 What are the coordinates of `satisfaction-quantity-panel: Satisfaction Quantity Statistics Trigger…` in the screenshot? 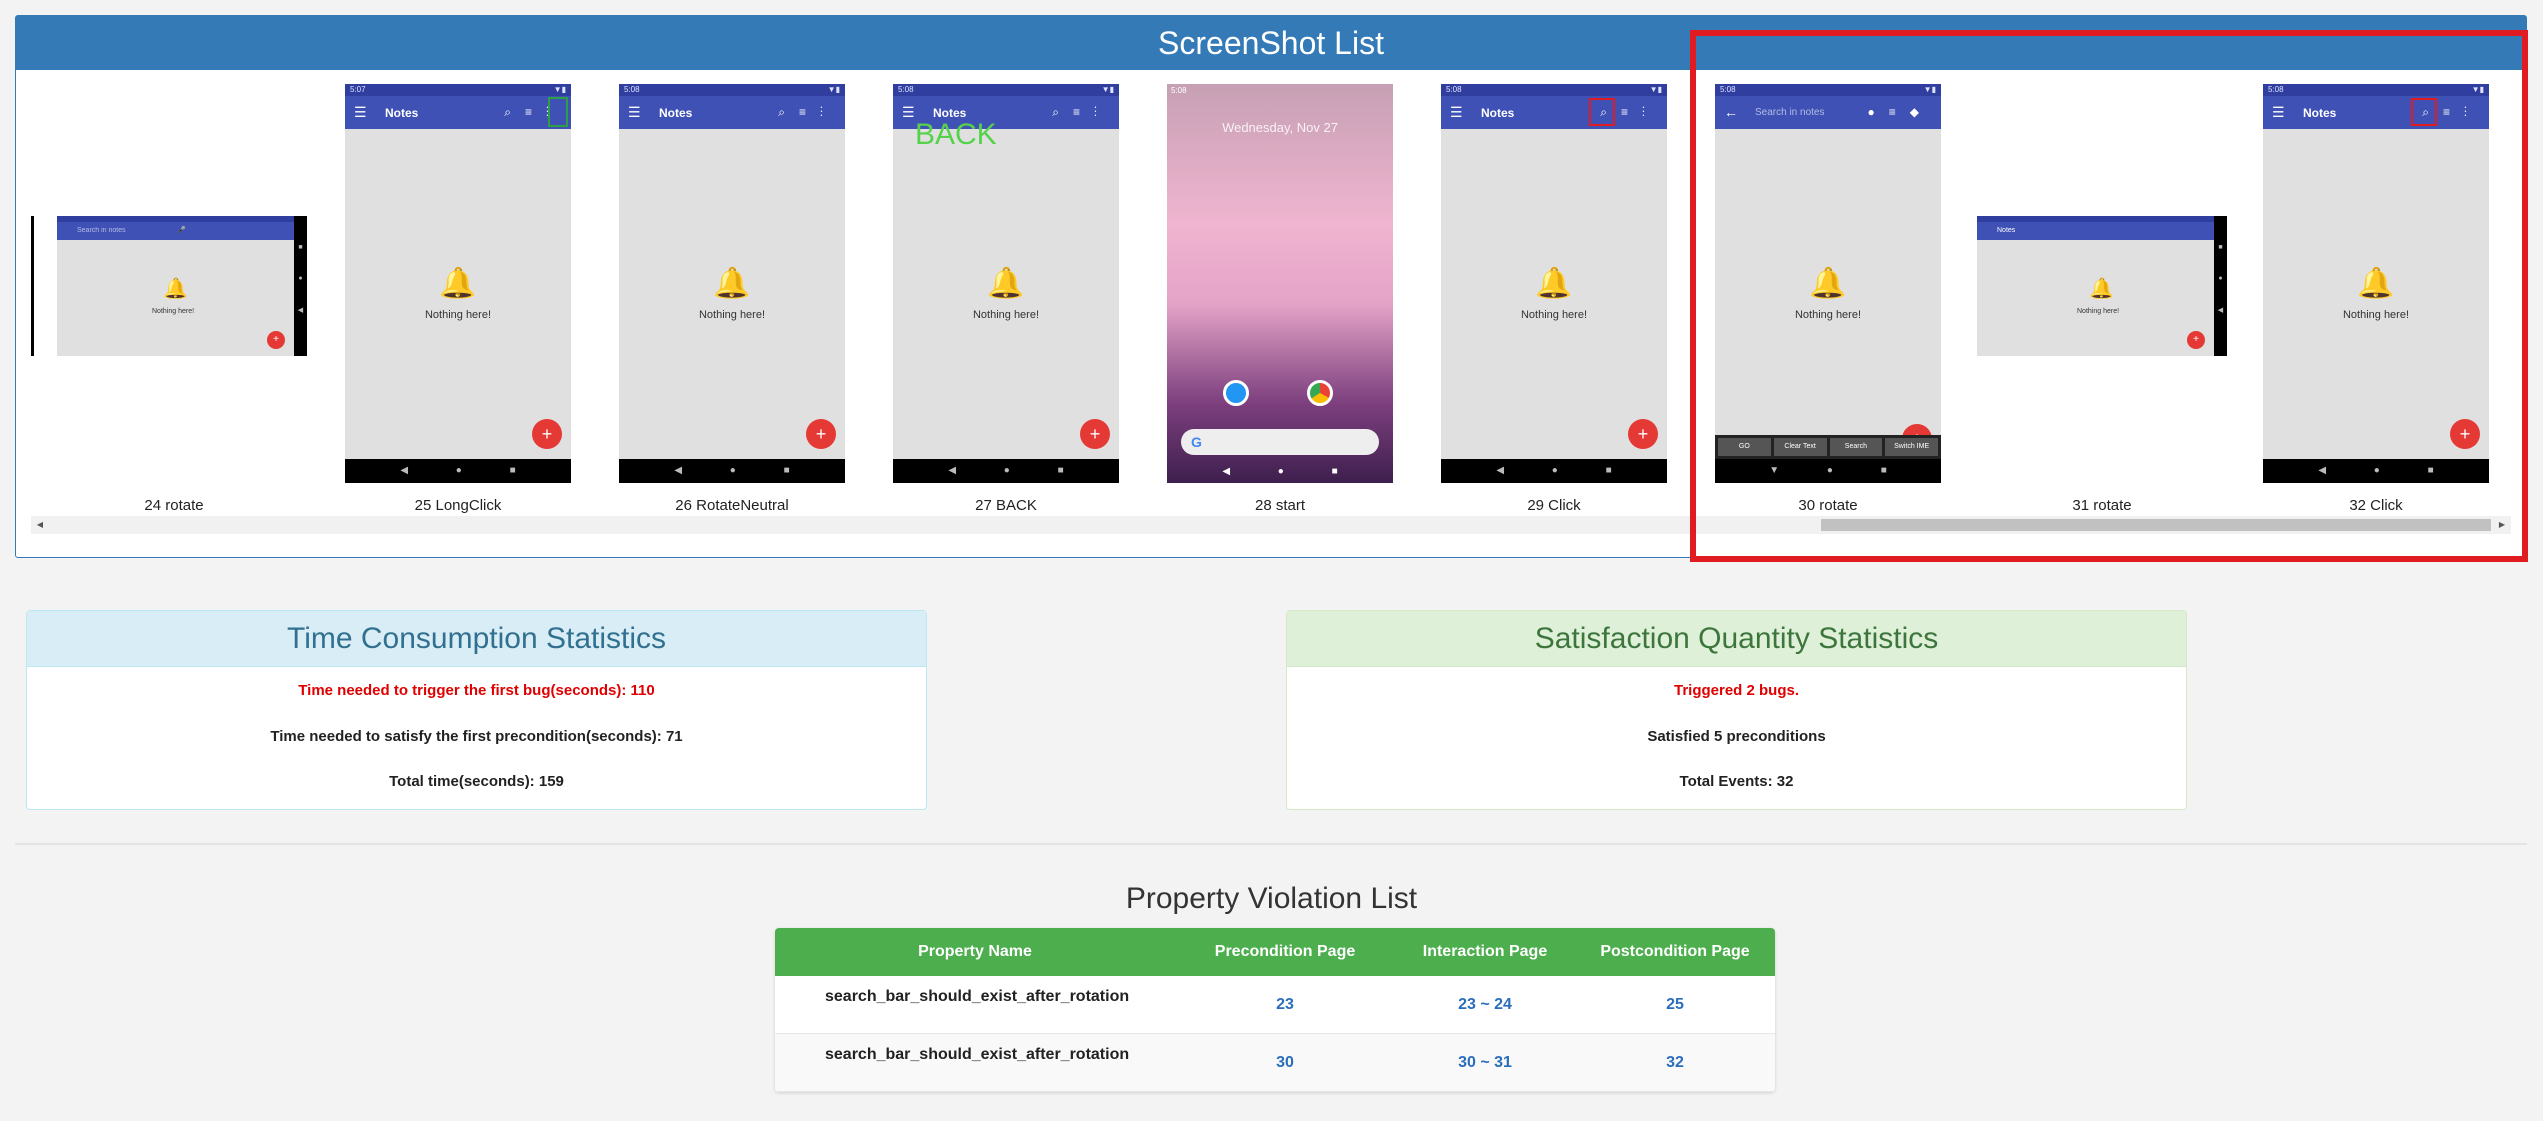 It's located at (1736, 710).